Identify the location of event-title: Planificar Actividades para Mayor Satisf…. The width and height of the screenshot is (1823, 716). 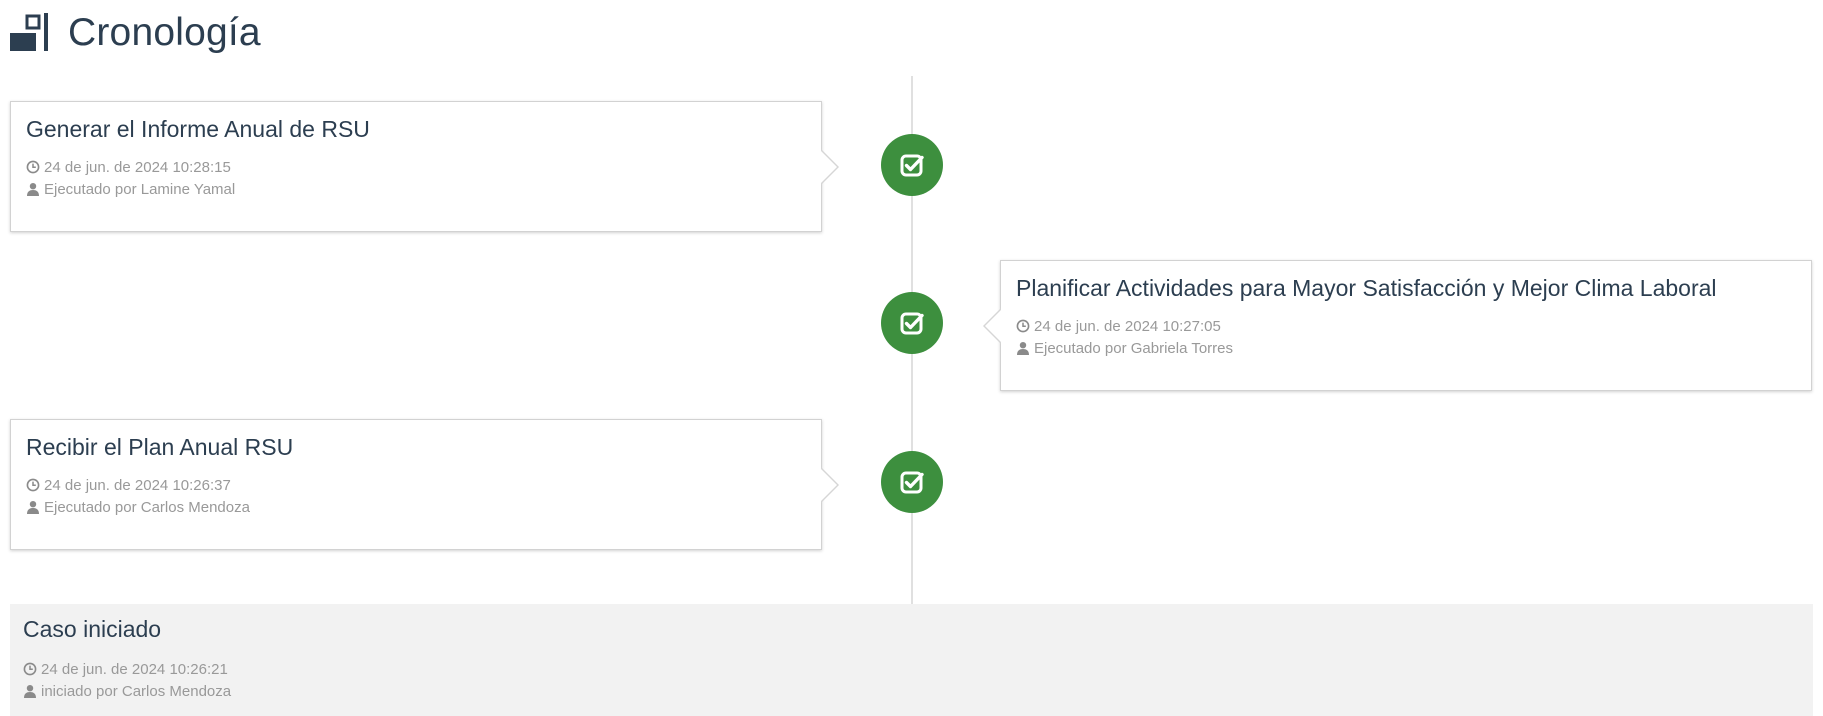
(1366, 288).